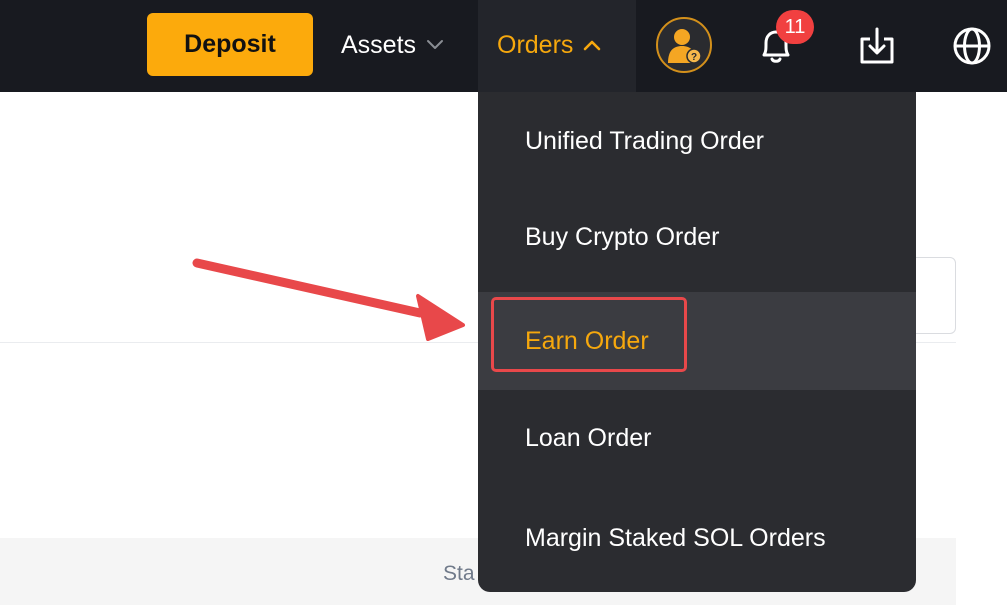 This screenshot has width=1007, height=605. I want to click on globe-icon, so click(972, 46).